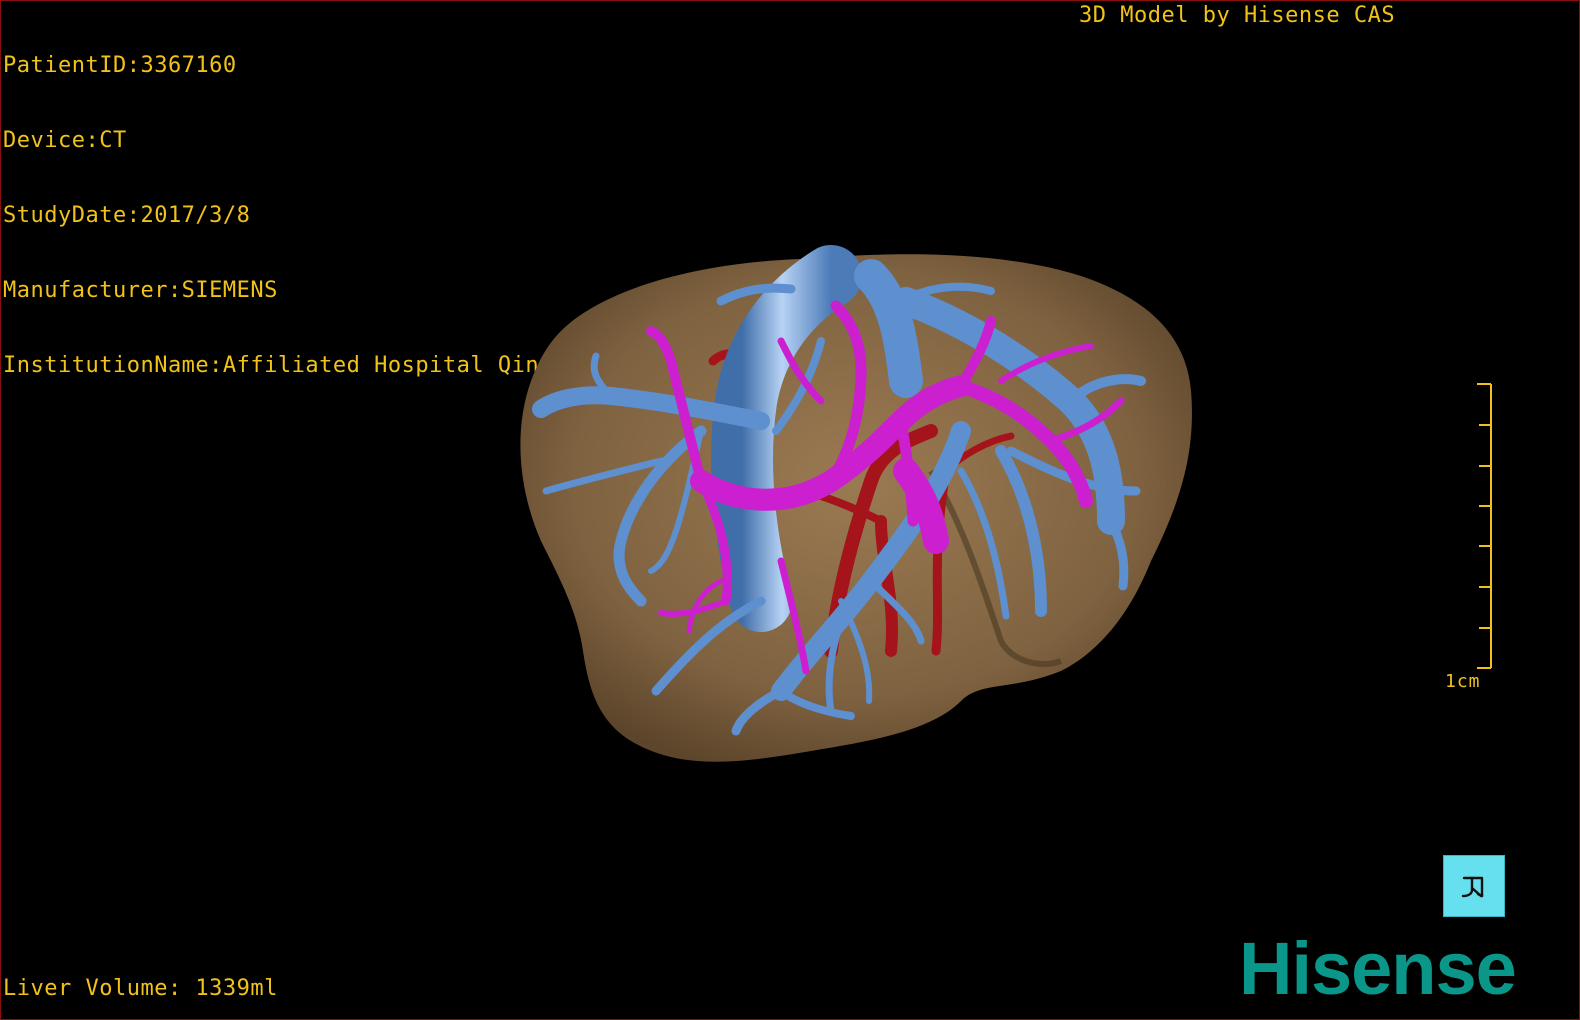 This screenshot has height=1020, width=1580. I want to click on scale-bar-label: 1cm, so click(1463, 681).